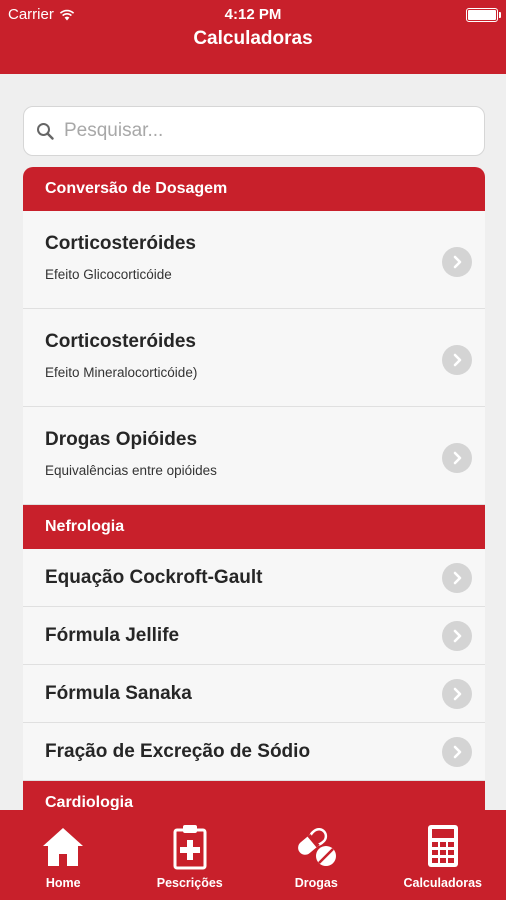  I want to click on prescription-icon, so click(190, 847).